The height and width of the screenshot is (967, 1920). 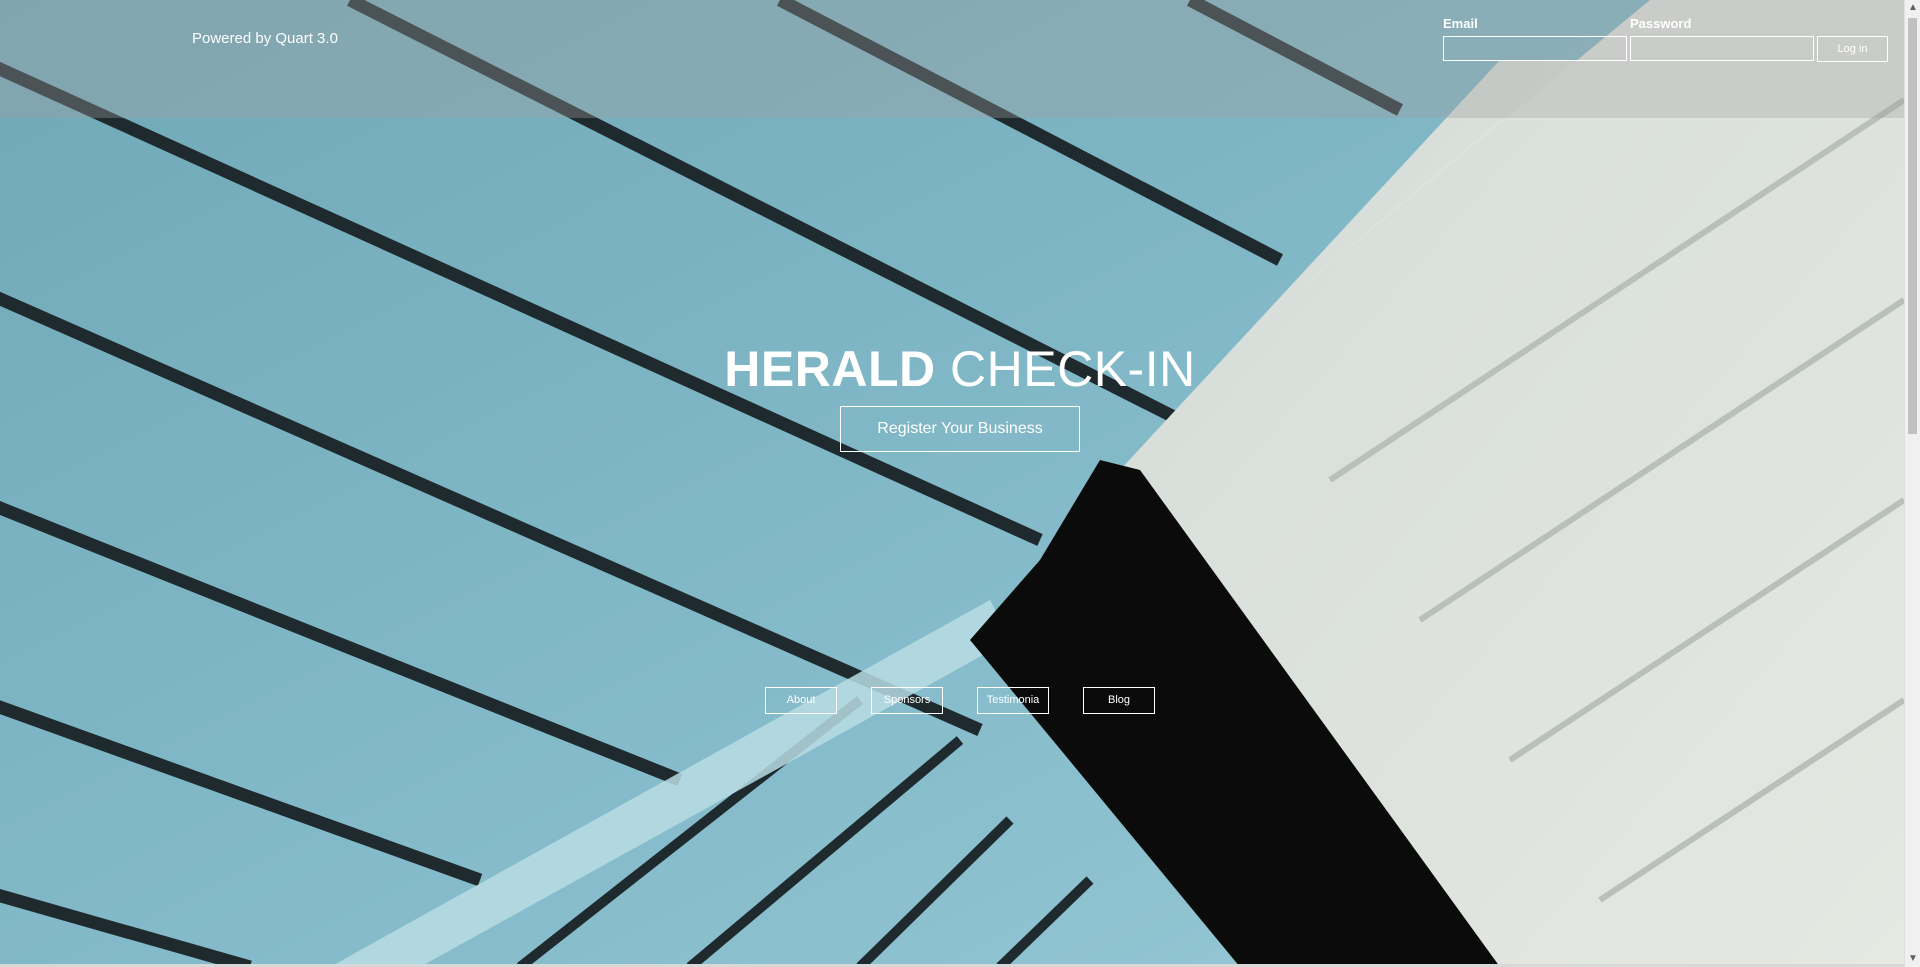 I want to click on hero-title: HERALD CHECK-IN, so click(x=960, y=369).